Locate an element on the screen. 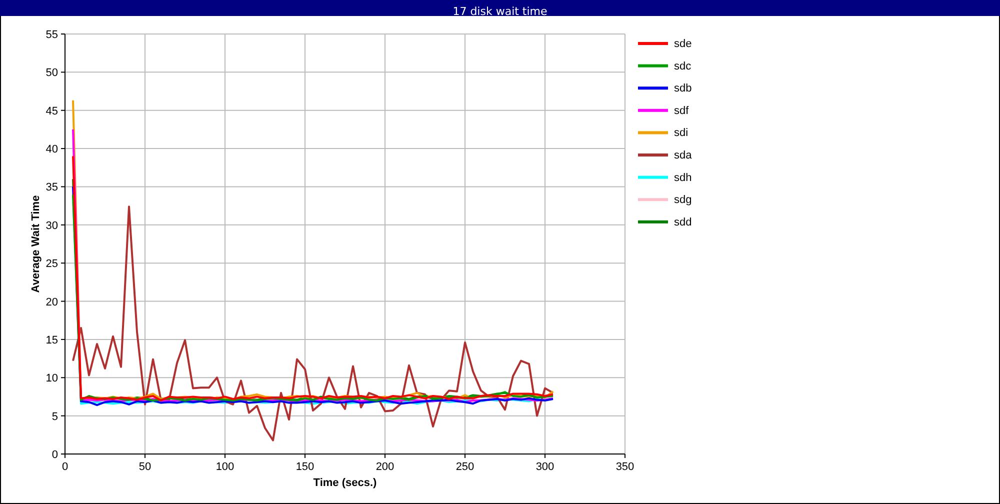  legend-label: sda is located at coordinates (683, 156).